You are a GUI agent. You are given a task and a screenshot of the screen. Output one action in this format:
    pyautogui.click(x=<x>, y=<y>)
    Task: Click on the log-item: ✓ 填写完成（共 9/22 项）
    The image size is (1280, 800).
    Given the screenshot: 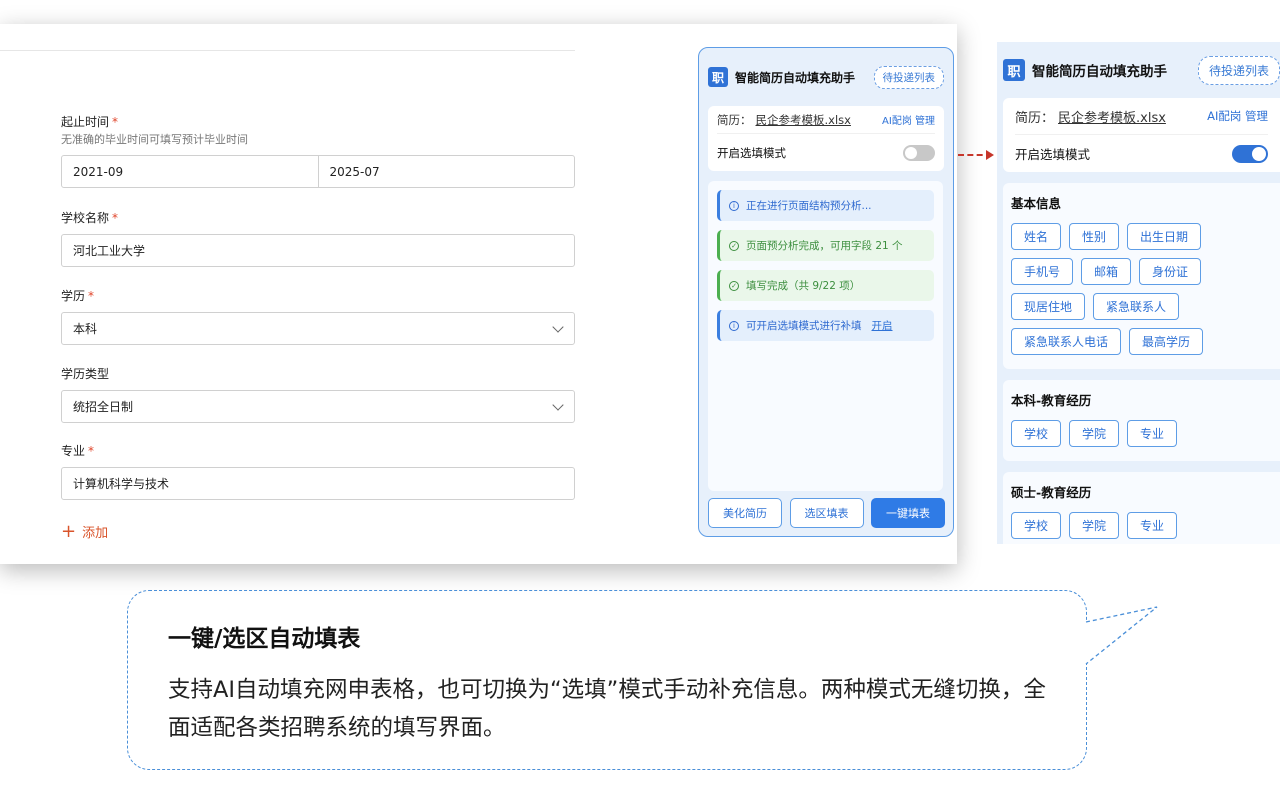 What is the action you would take?
    pyautogui.click(x=825, y=285)
    